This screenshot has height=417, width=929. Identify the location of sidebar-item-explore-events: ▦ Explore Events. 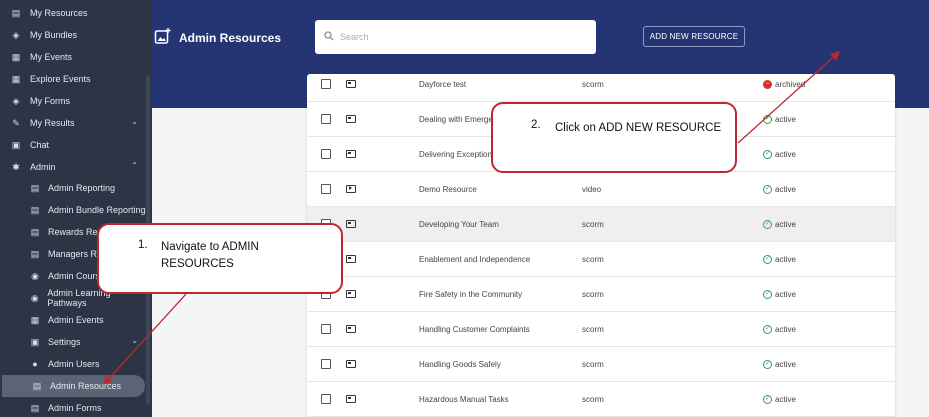
(73, 79).